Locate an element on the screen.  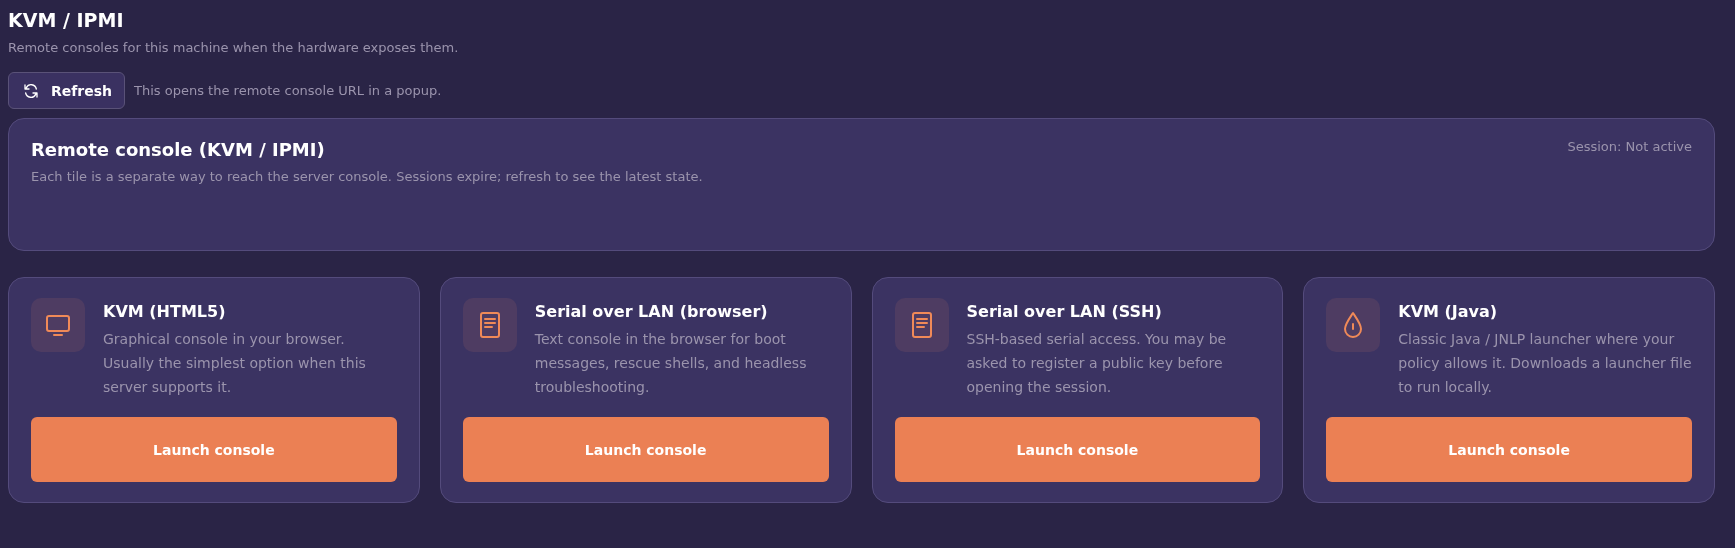
monitor-icon is located at coordinates (58, 325).